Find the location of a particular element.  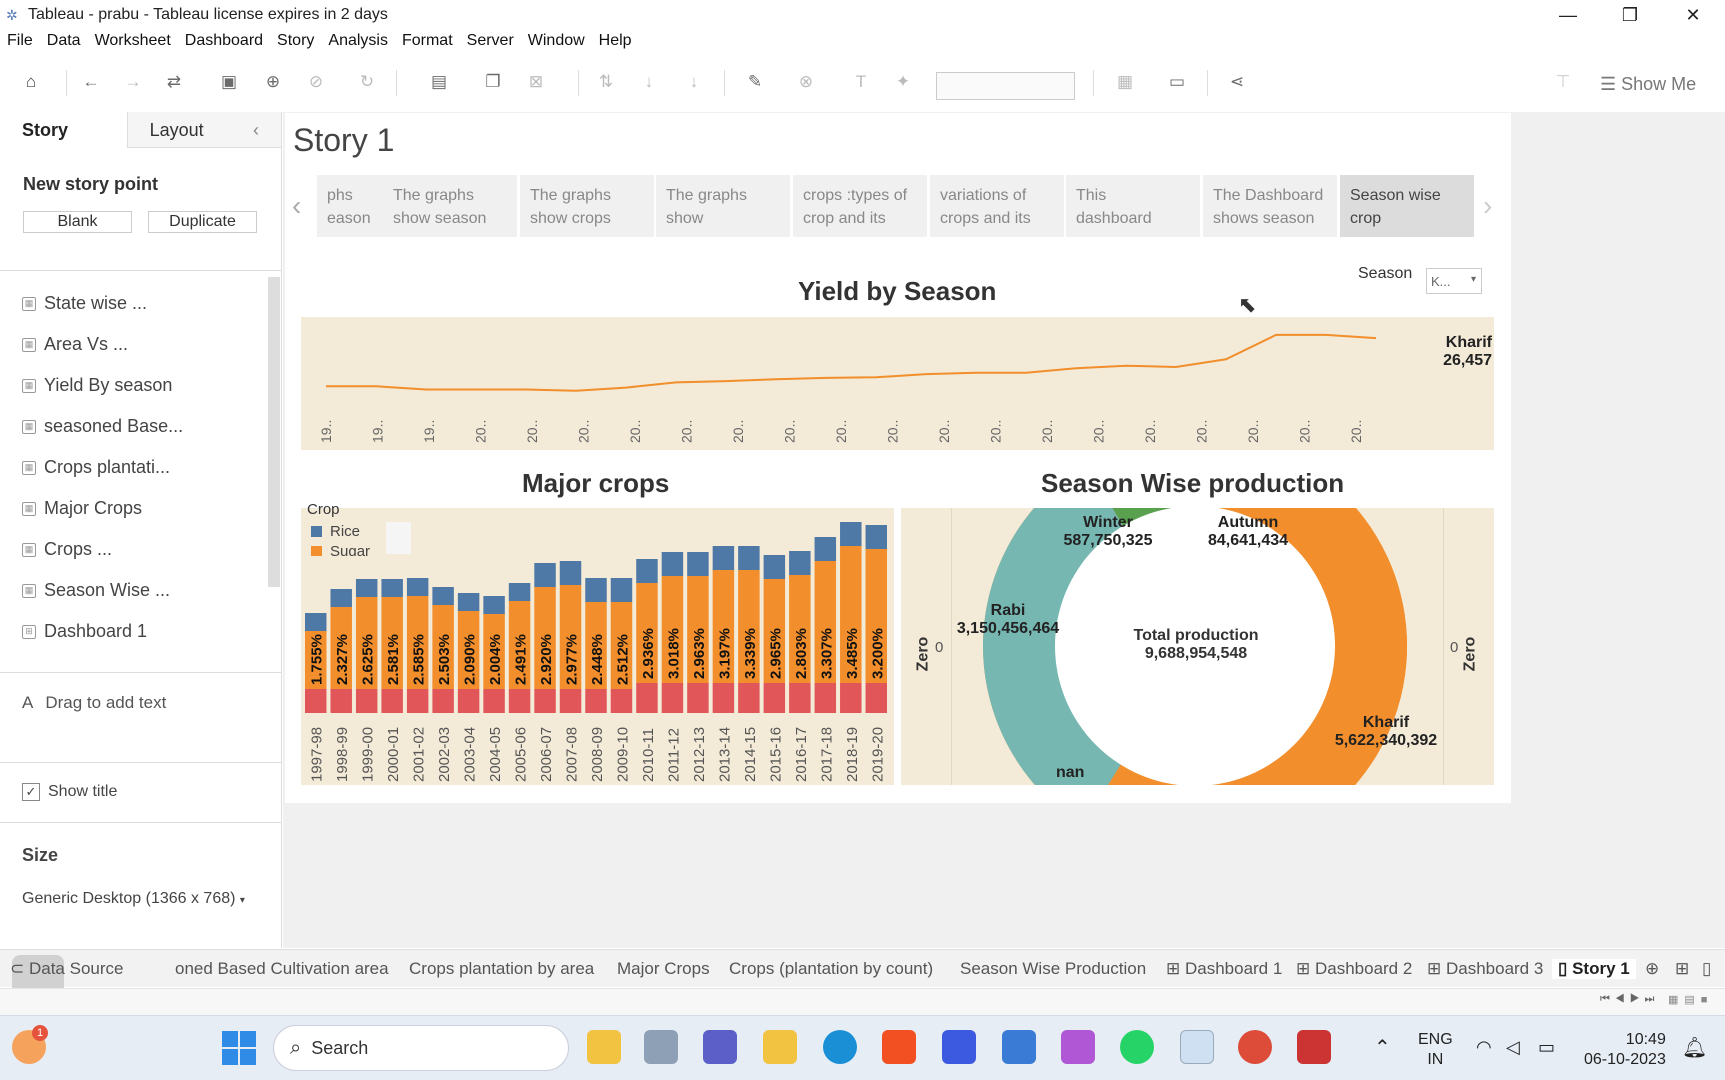

swap-icon: ⇅ is located at coordinates (606, 82).